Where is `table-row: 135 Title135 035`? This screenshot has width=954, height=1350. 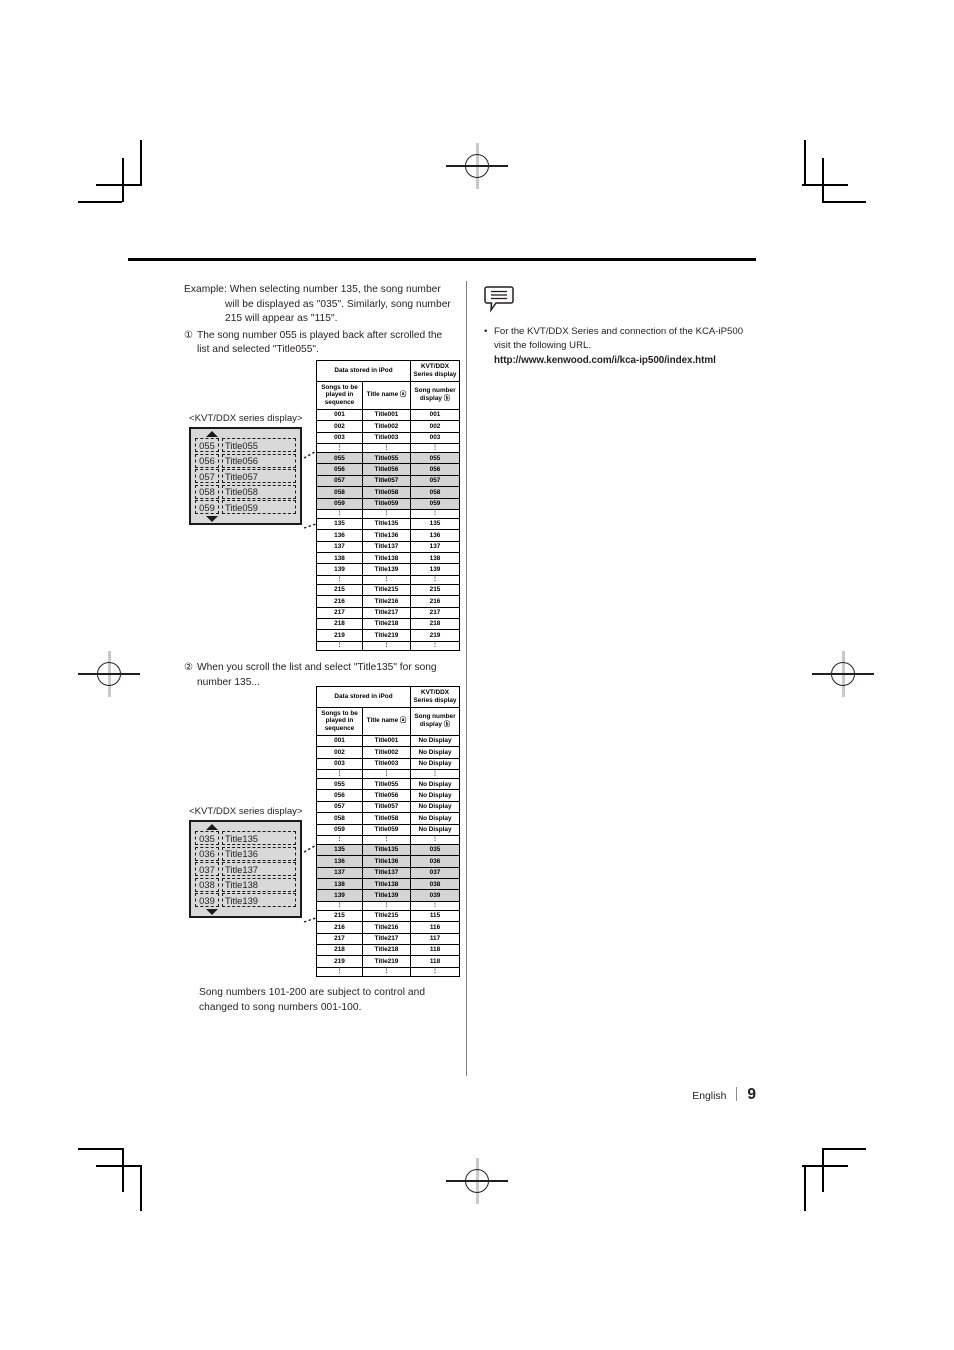 table-row: 135 Title135 035 is located at coordinates (388, 850).